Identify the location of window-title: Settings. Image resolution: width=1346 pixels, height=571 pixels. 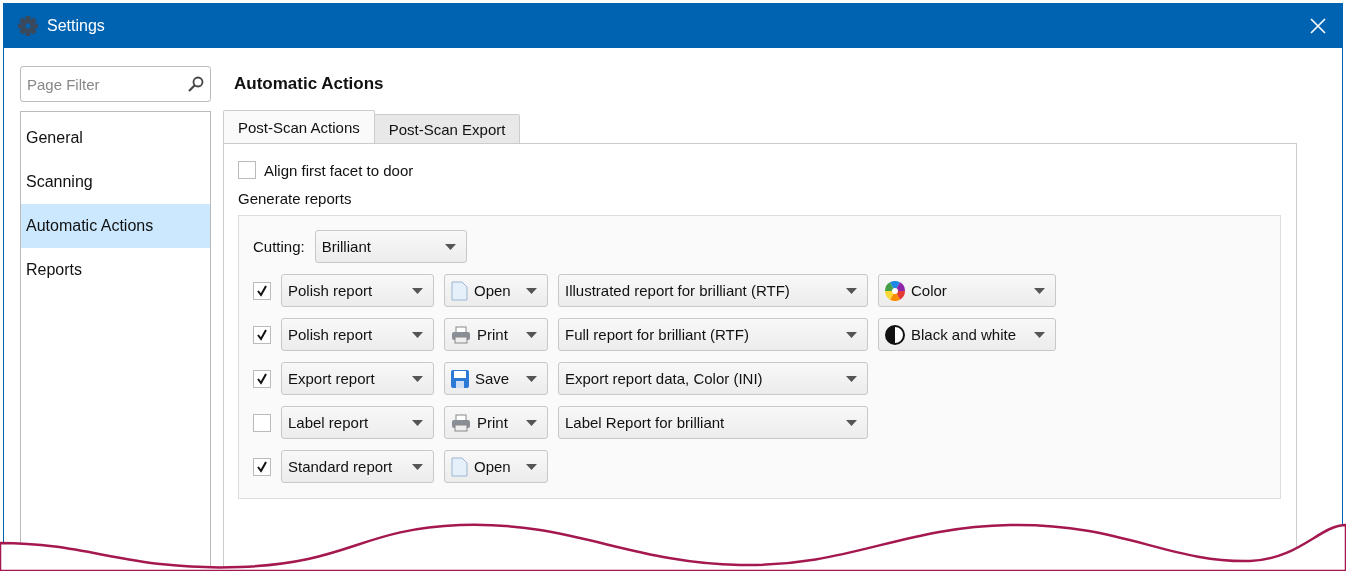
(76, 26).